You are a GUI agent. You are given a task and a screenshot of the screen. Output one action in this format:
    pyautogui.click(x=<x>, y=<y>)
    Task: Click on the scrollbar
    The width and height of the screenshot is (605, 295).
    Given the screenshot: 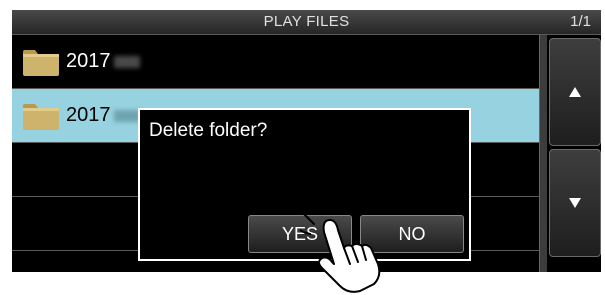 What is the action you would take?
    pyautogui.click(x=543, y=153)
    